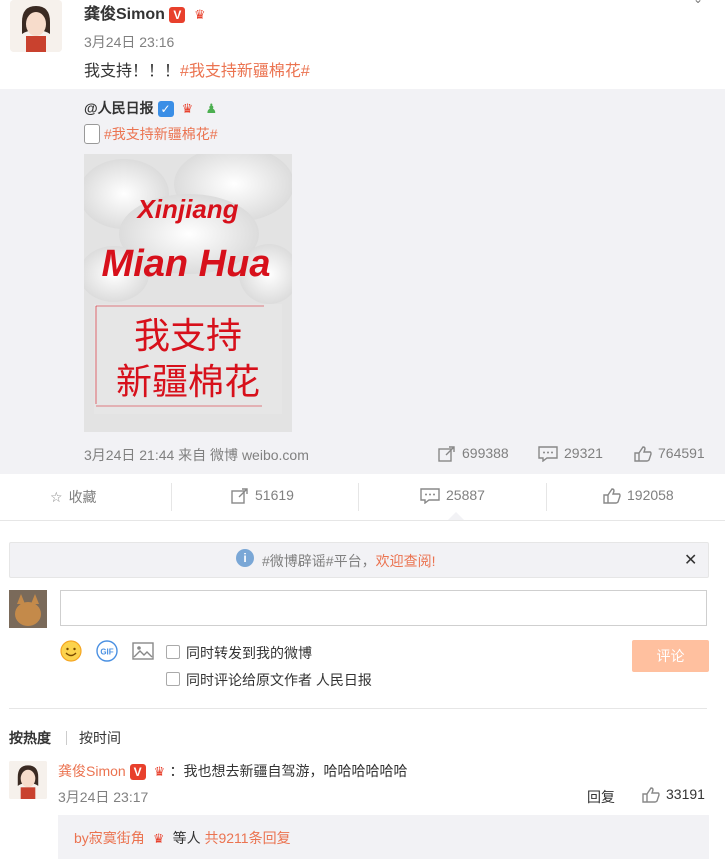  Describe the element at coordinates (161, 134) in the screenshot. I see `original-hashtag: #我支持新疆棉花#` at that location.